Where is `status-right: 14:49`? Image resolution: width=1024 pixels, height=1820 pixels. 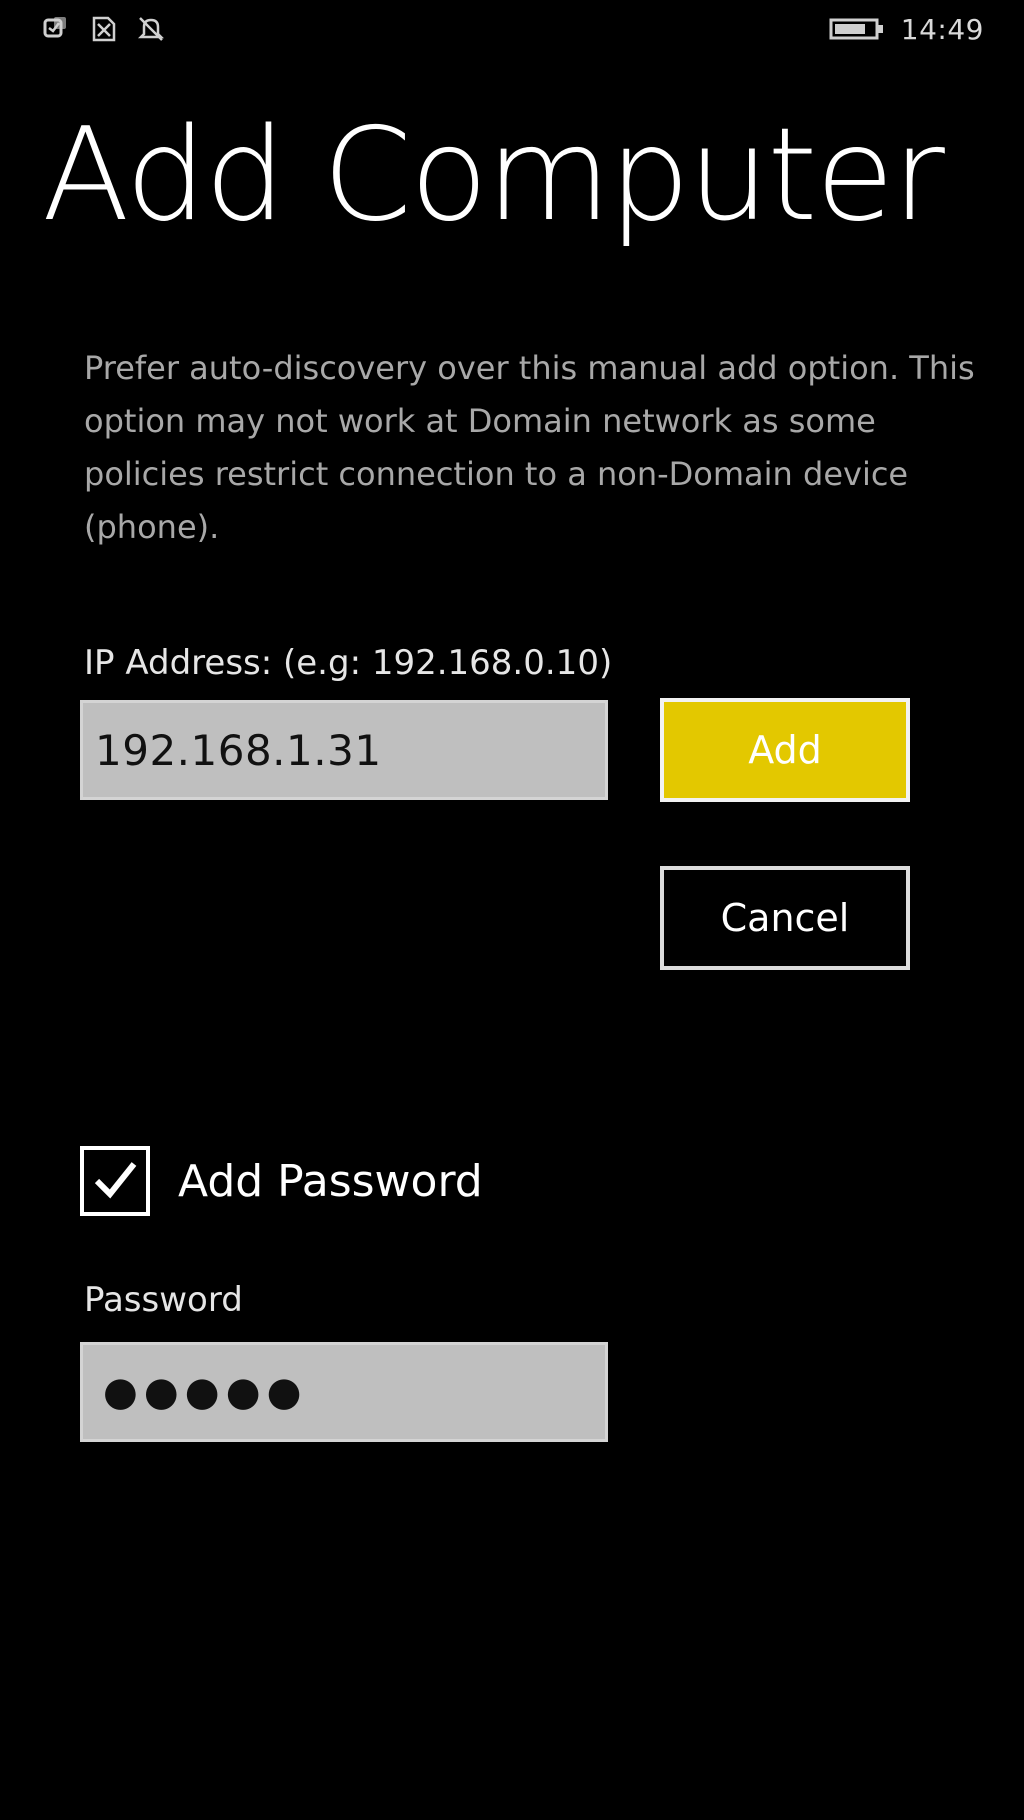
status-right: 14:49 is located at coordinates (906, 29).